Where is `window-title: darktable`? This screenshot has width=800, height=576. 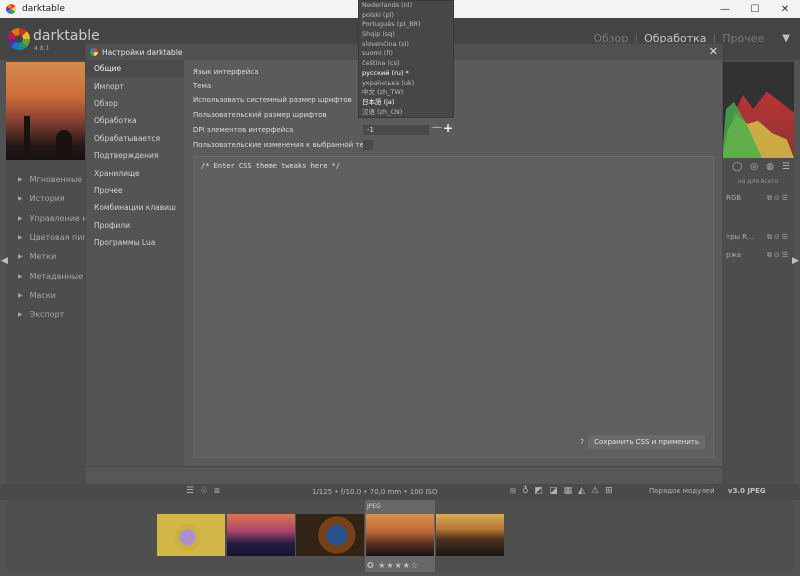
window-title: darktable is located at coordinates (43, 9).